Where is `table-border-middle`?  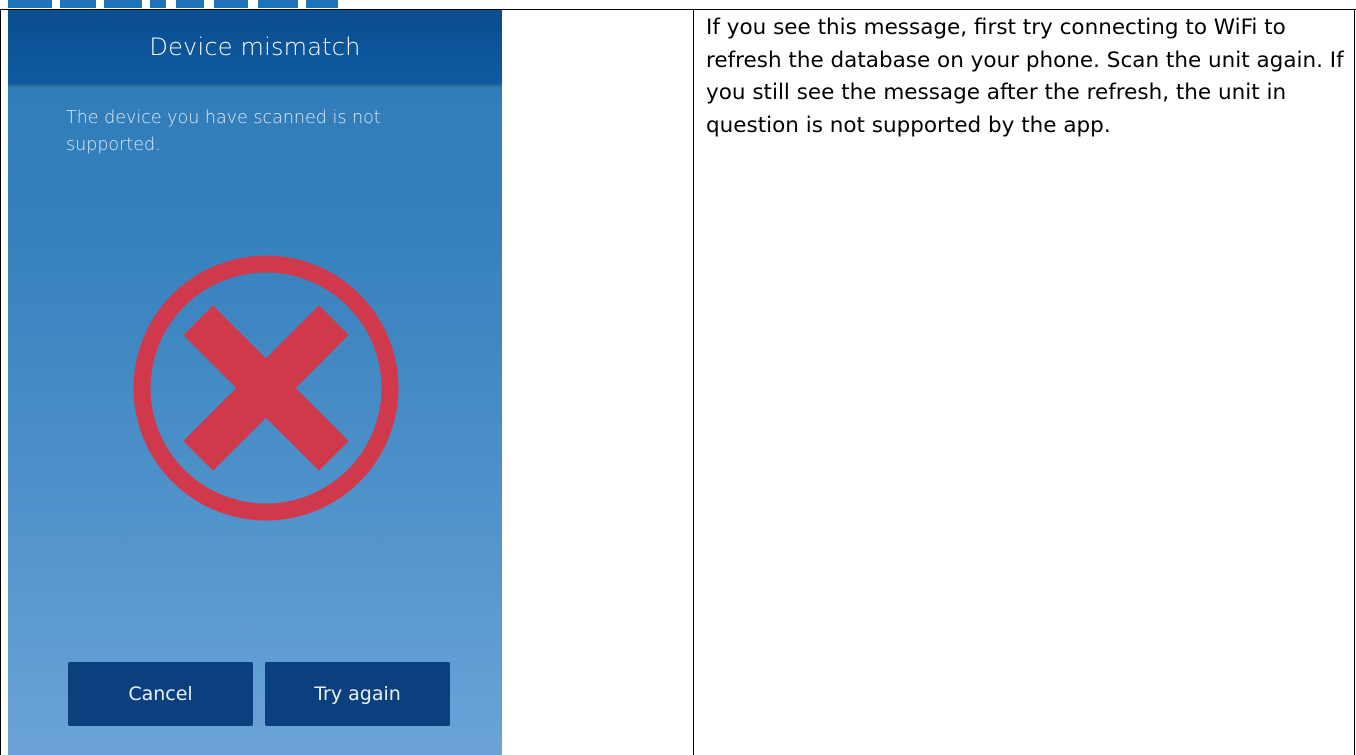
table-border-middle is located at coordinates (693, 382).